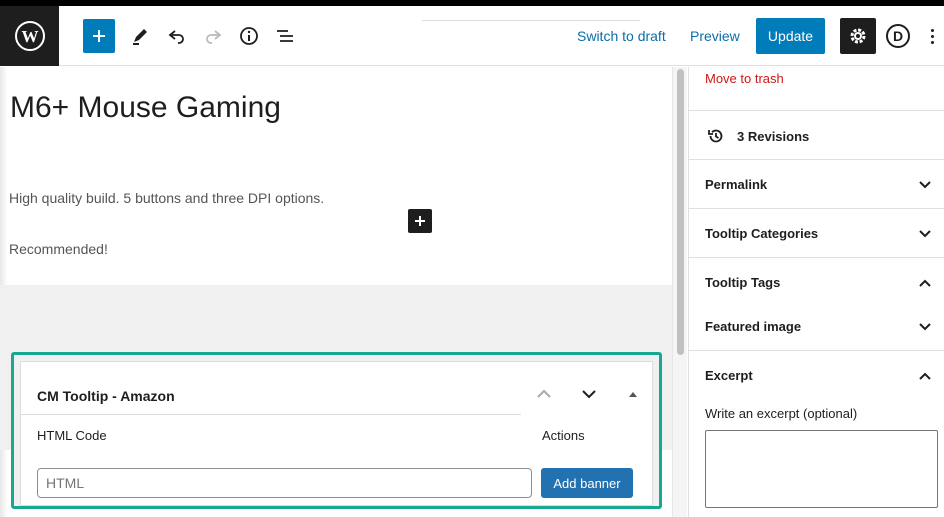  I want to click on triangle-up-icon, so click(633, 394).